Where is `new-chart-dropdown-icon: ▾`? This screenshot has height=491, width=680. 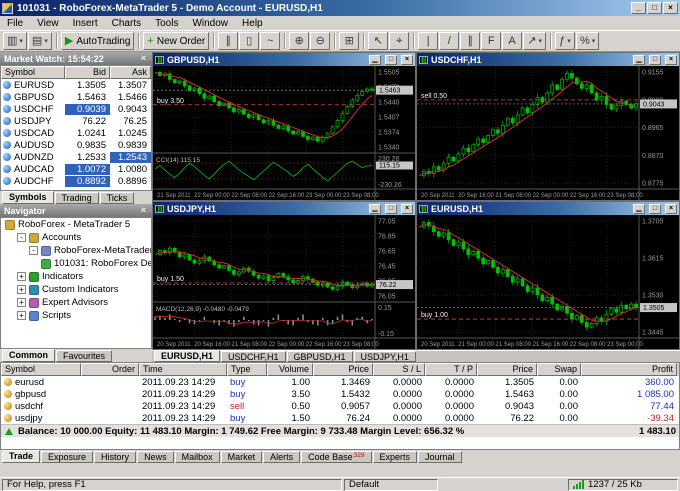
new-chart-dropdown-icon: ▾ is located at coordinates (21, 41).